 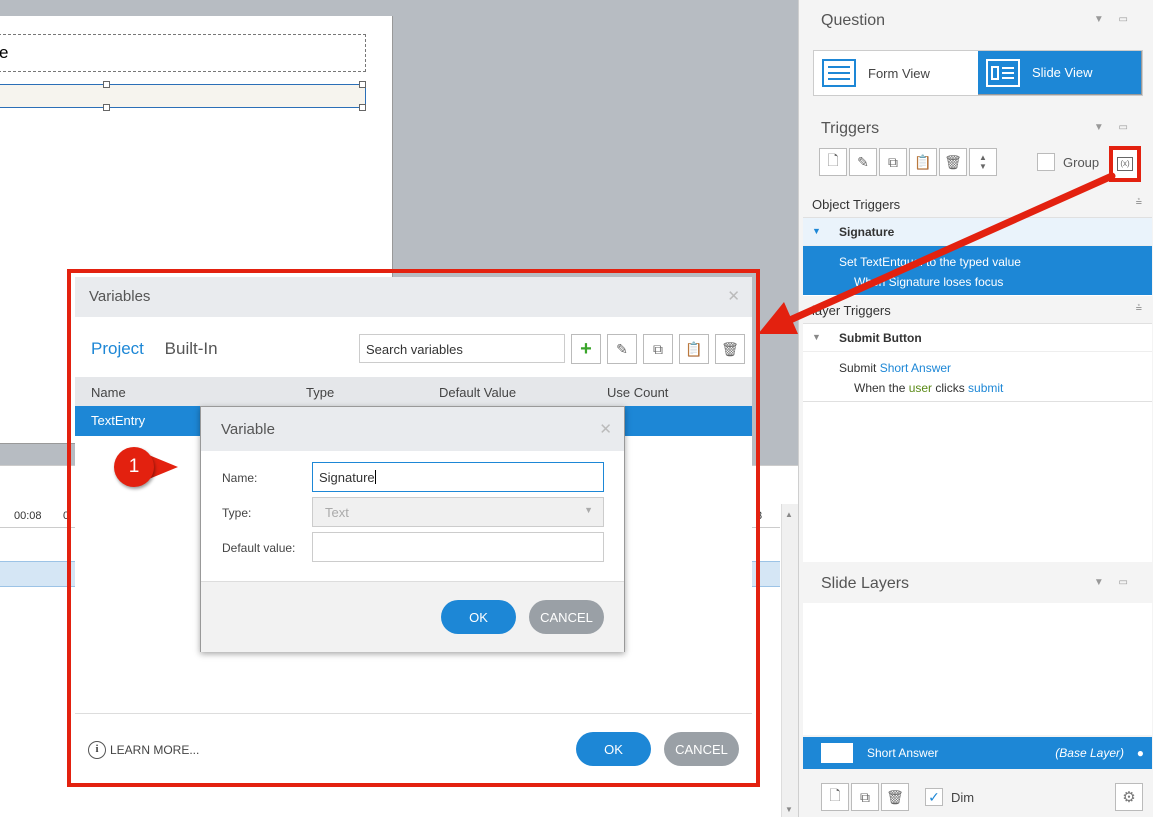 I want to click on dim-label: Dim, so click(x=963, y=797).